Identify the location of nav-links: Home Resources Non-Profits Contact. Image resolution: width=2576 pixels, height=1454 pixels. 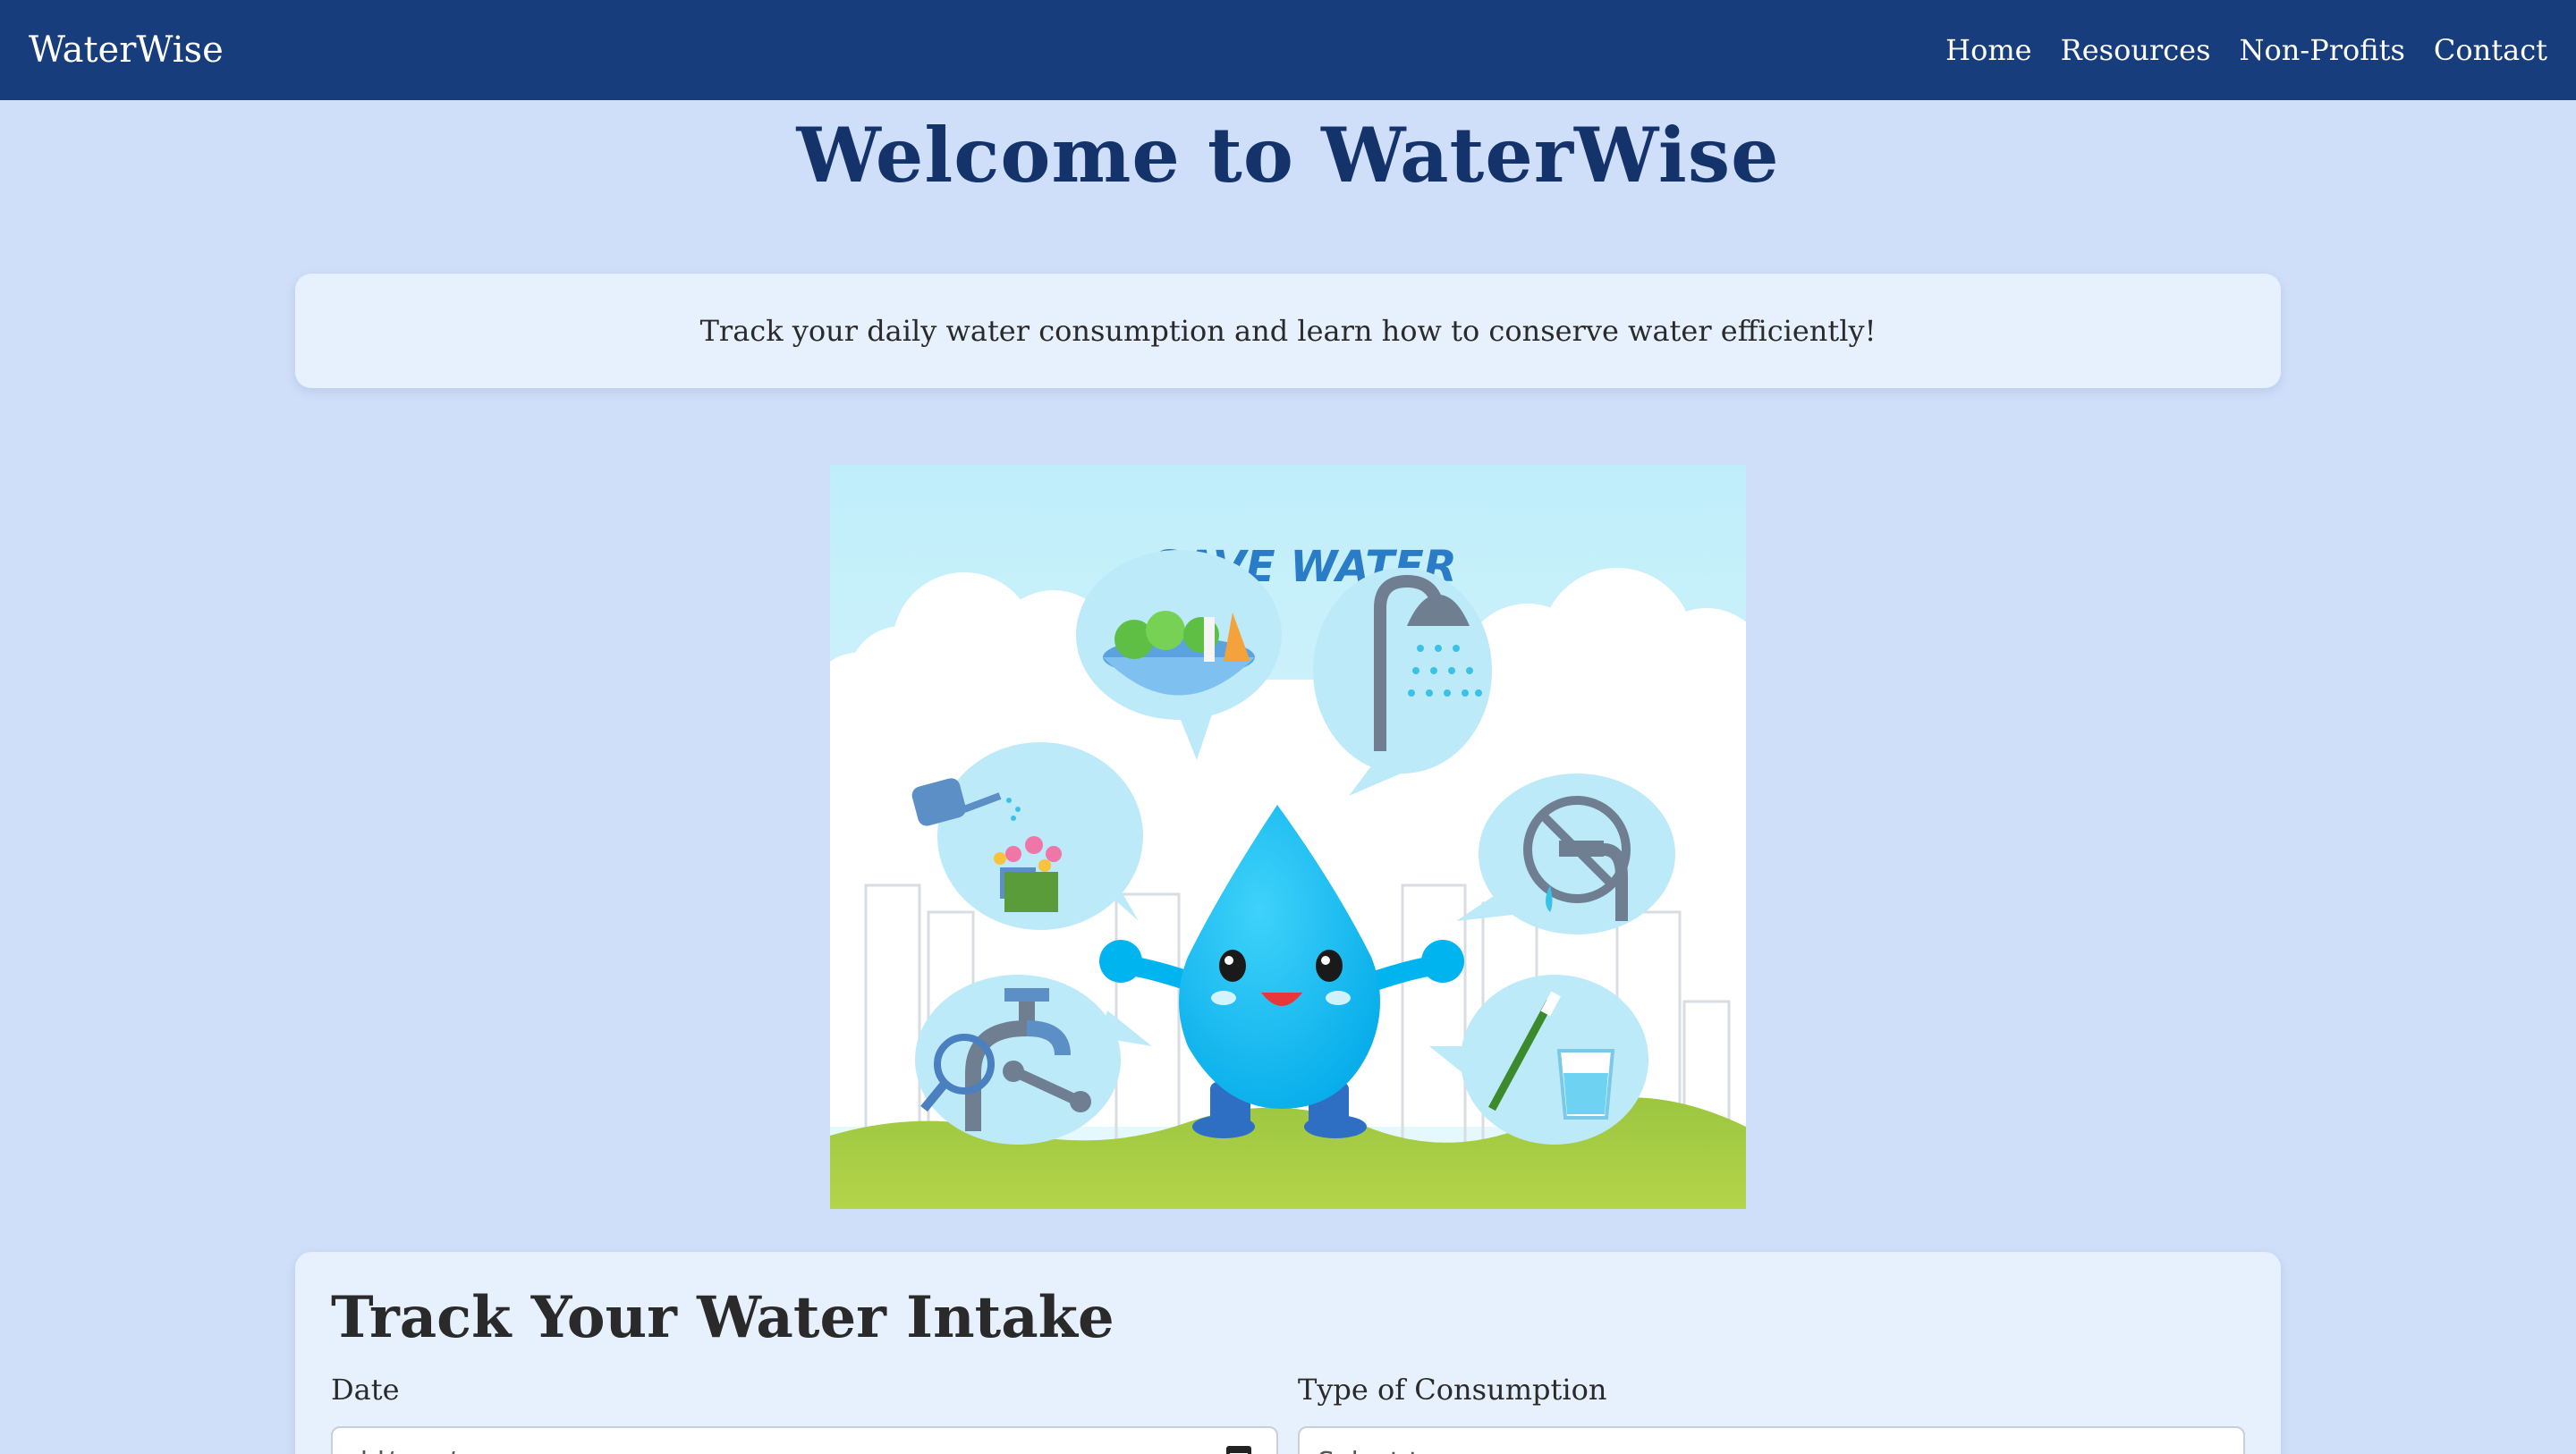
(2246, 50).